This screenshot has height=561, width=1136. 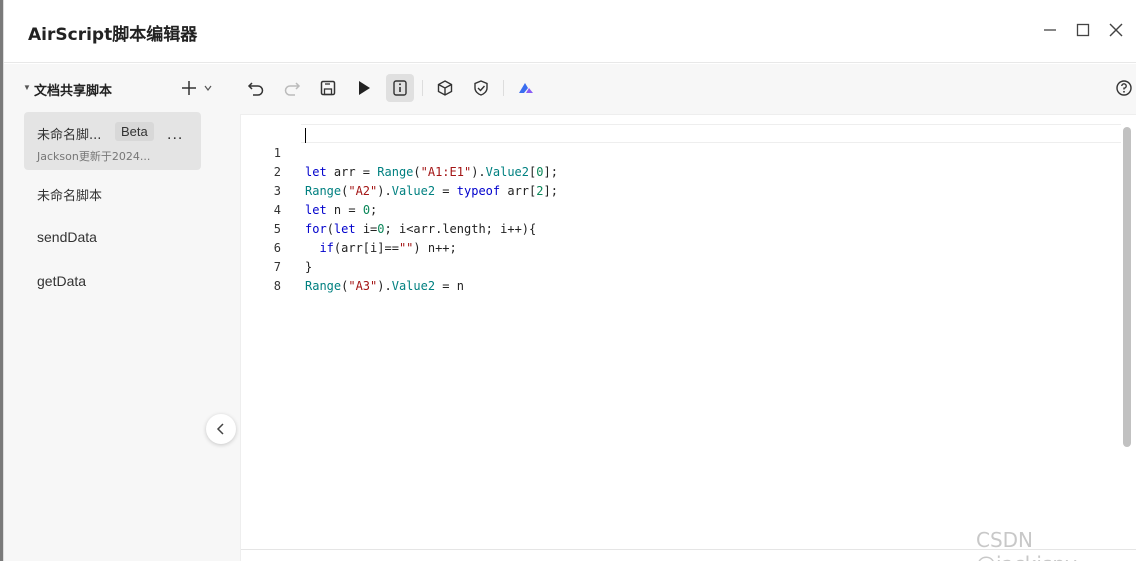 I want to click on shield-icon, so click(x=481, y=88).